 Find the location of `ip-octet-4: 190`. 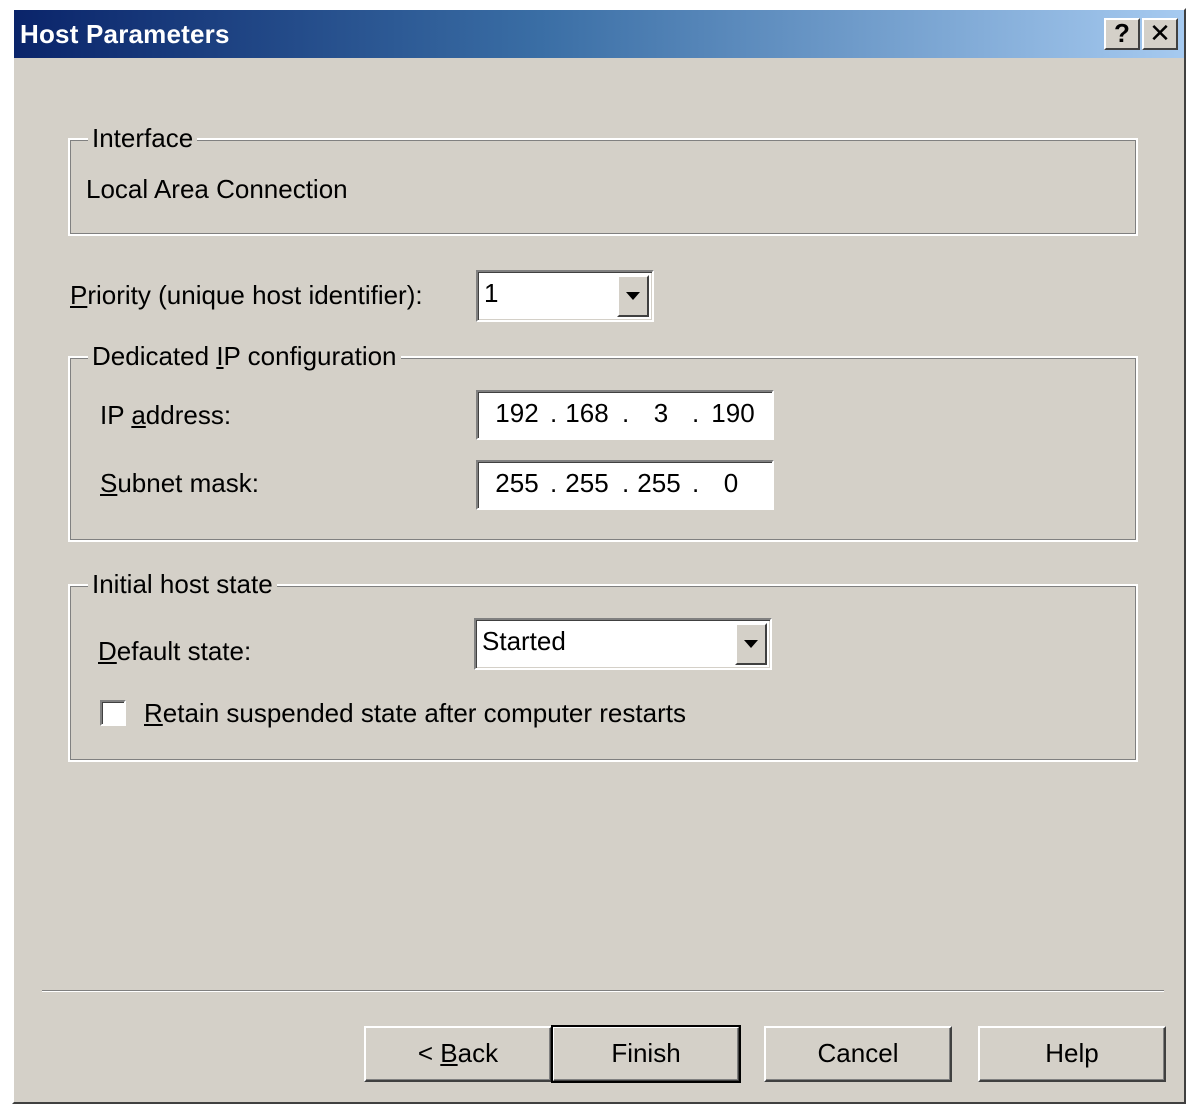

ip-octet-4: 190 is located at coordinates (733, 413).